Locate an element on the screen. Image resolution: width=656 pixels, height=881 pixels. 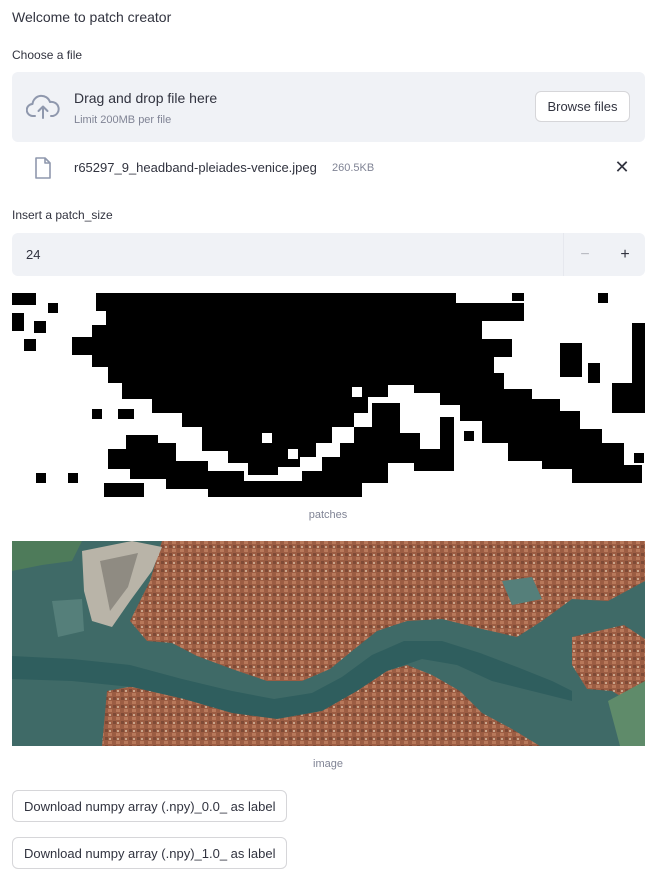
image-caption: image is located at coordinates (328, 764).